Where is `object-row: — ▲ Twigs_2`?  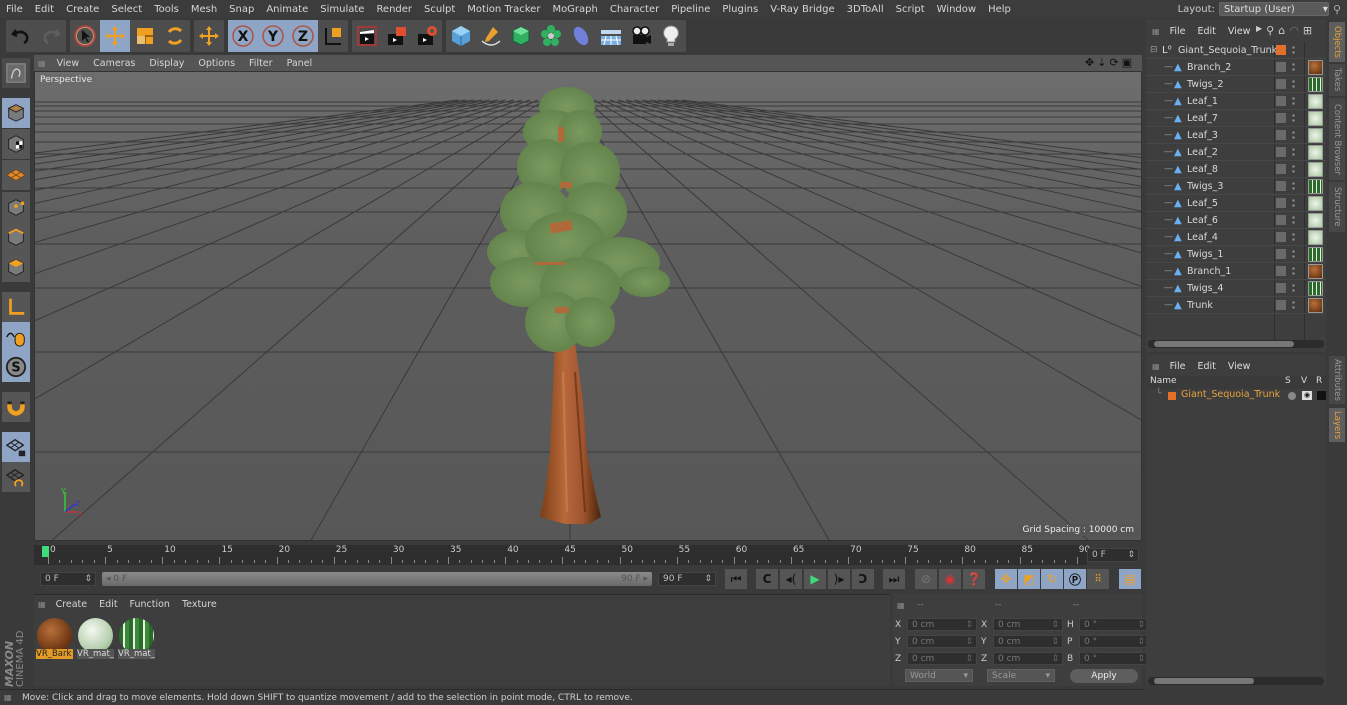
object-row: — ▲ Twigs_2 is located at coordinates (1236, 84).